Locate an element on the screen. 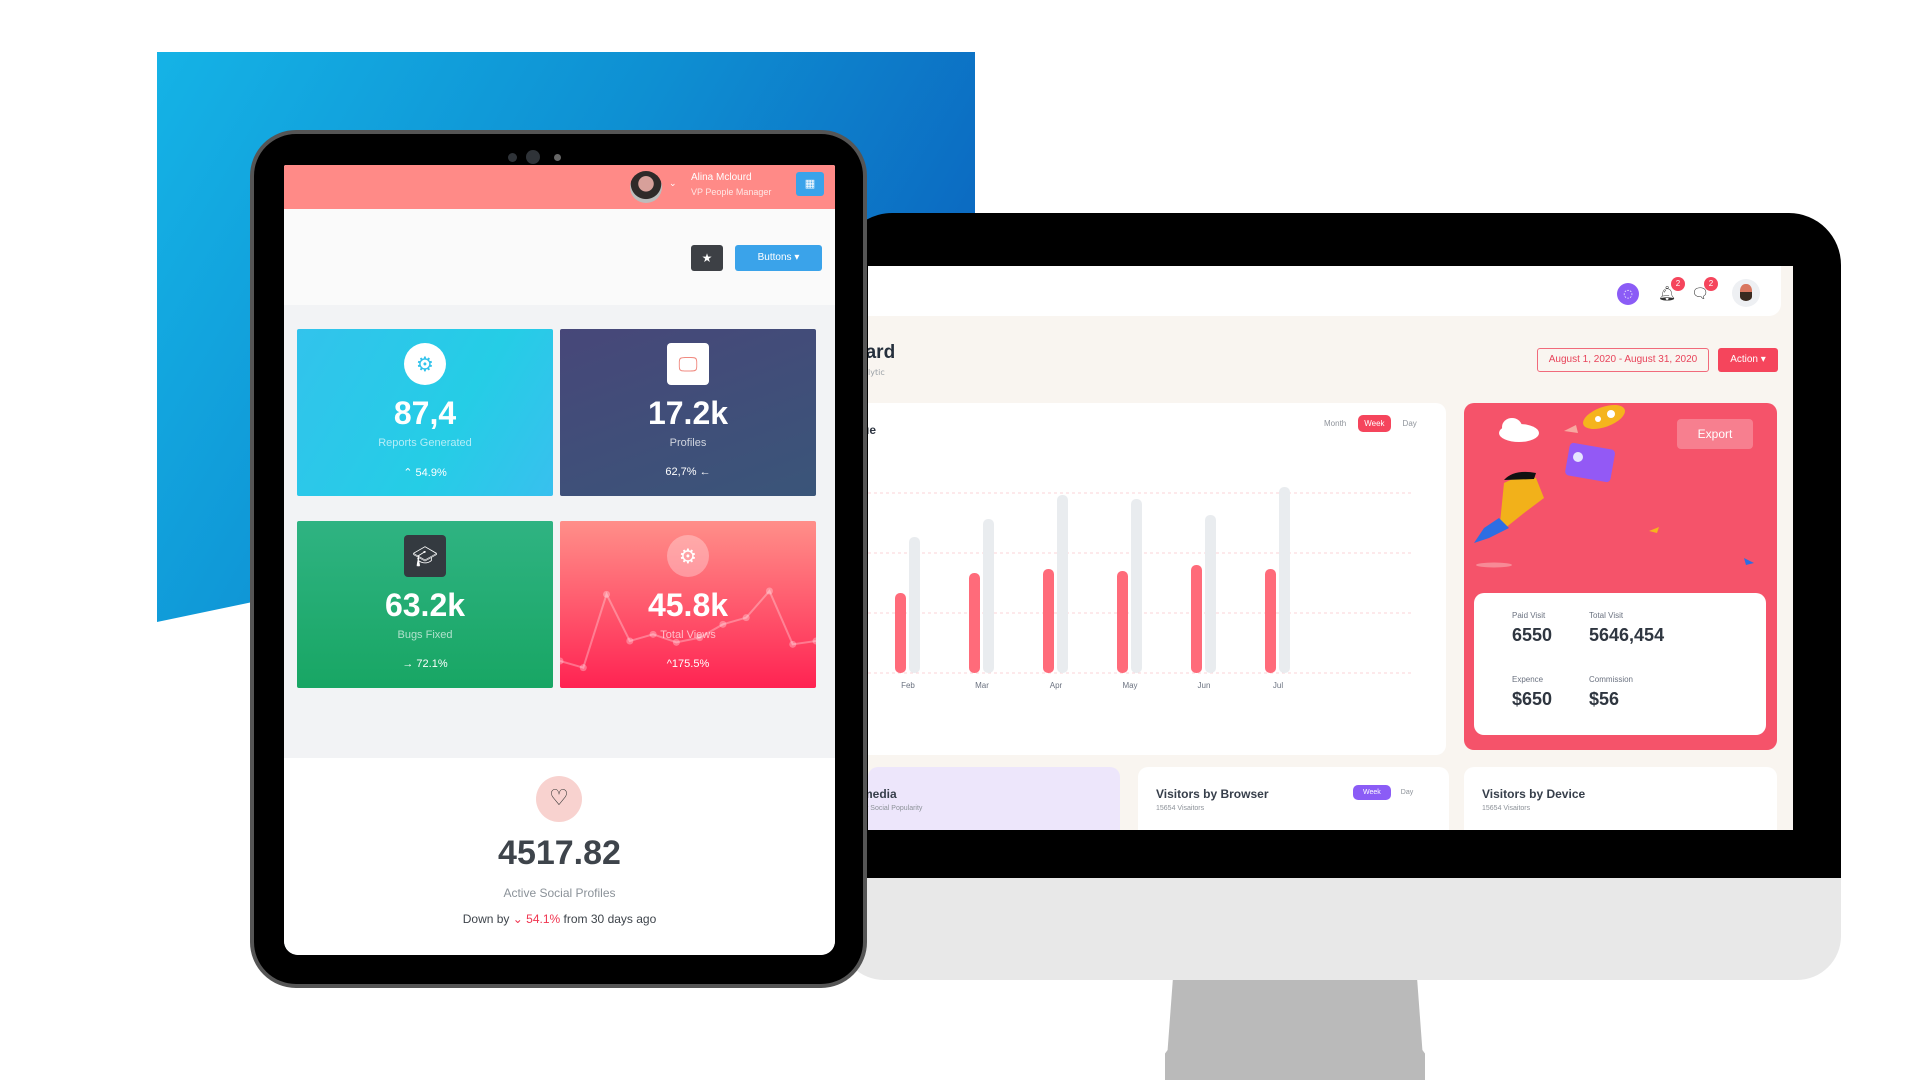  favorite-button: ★ is located at coordinates (707, 258).